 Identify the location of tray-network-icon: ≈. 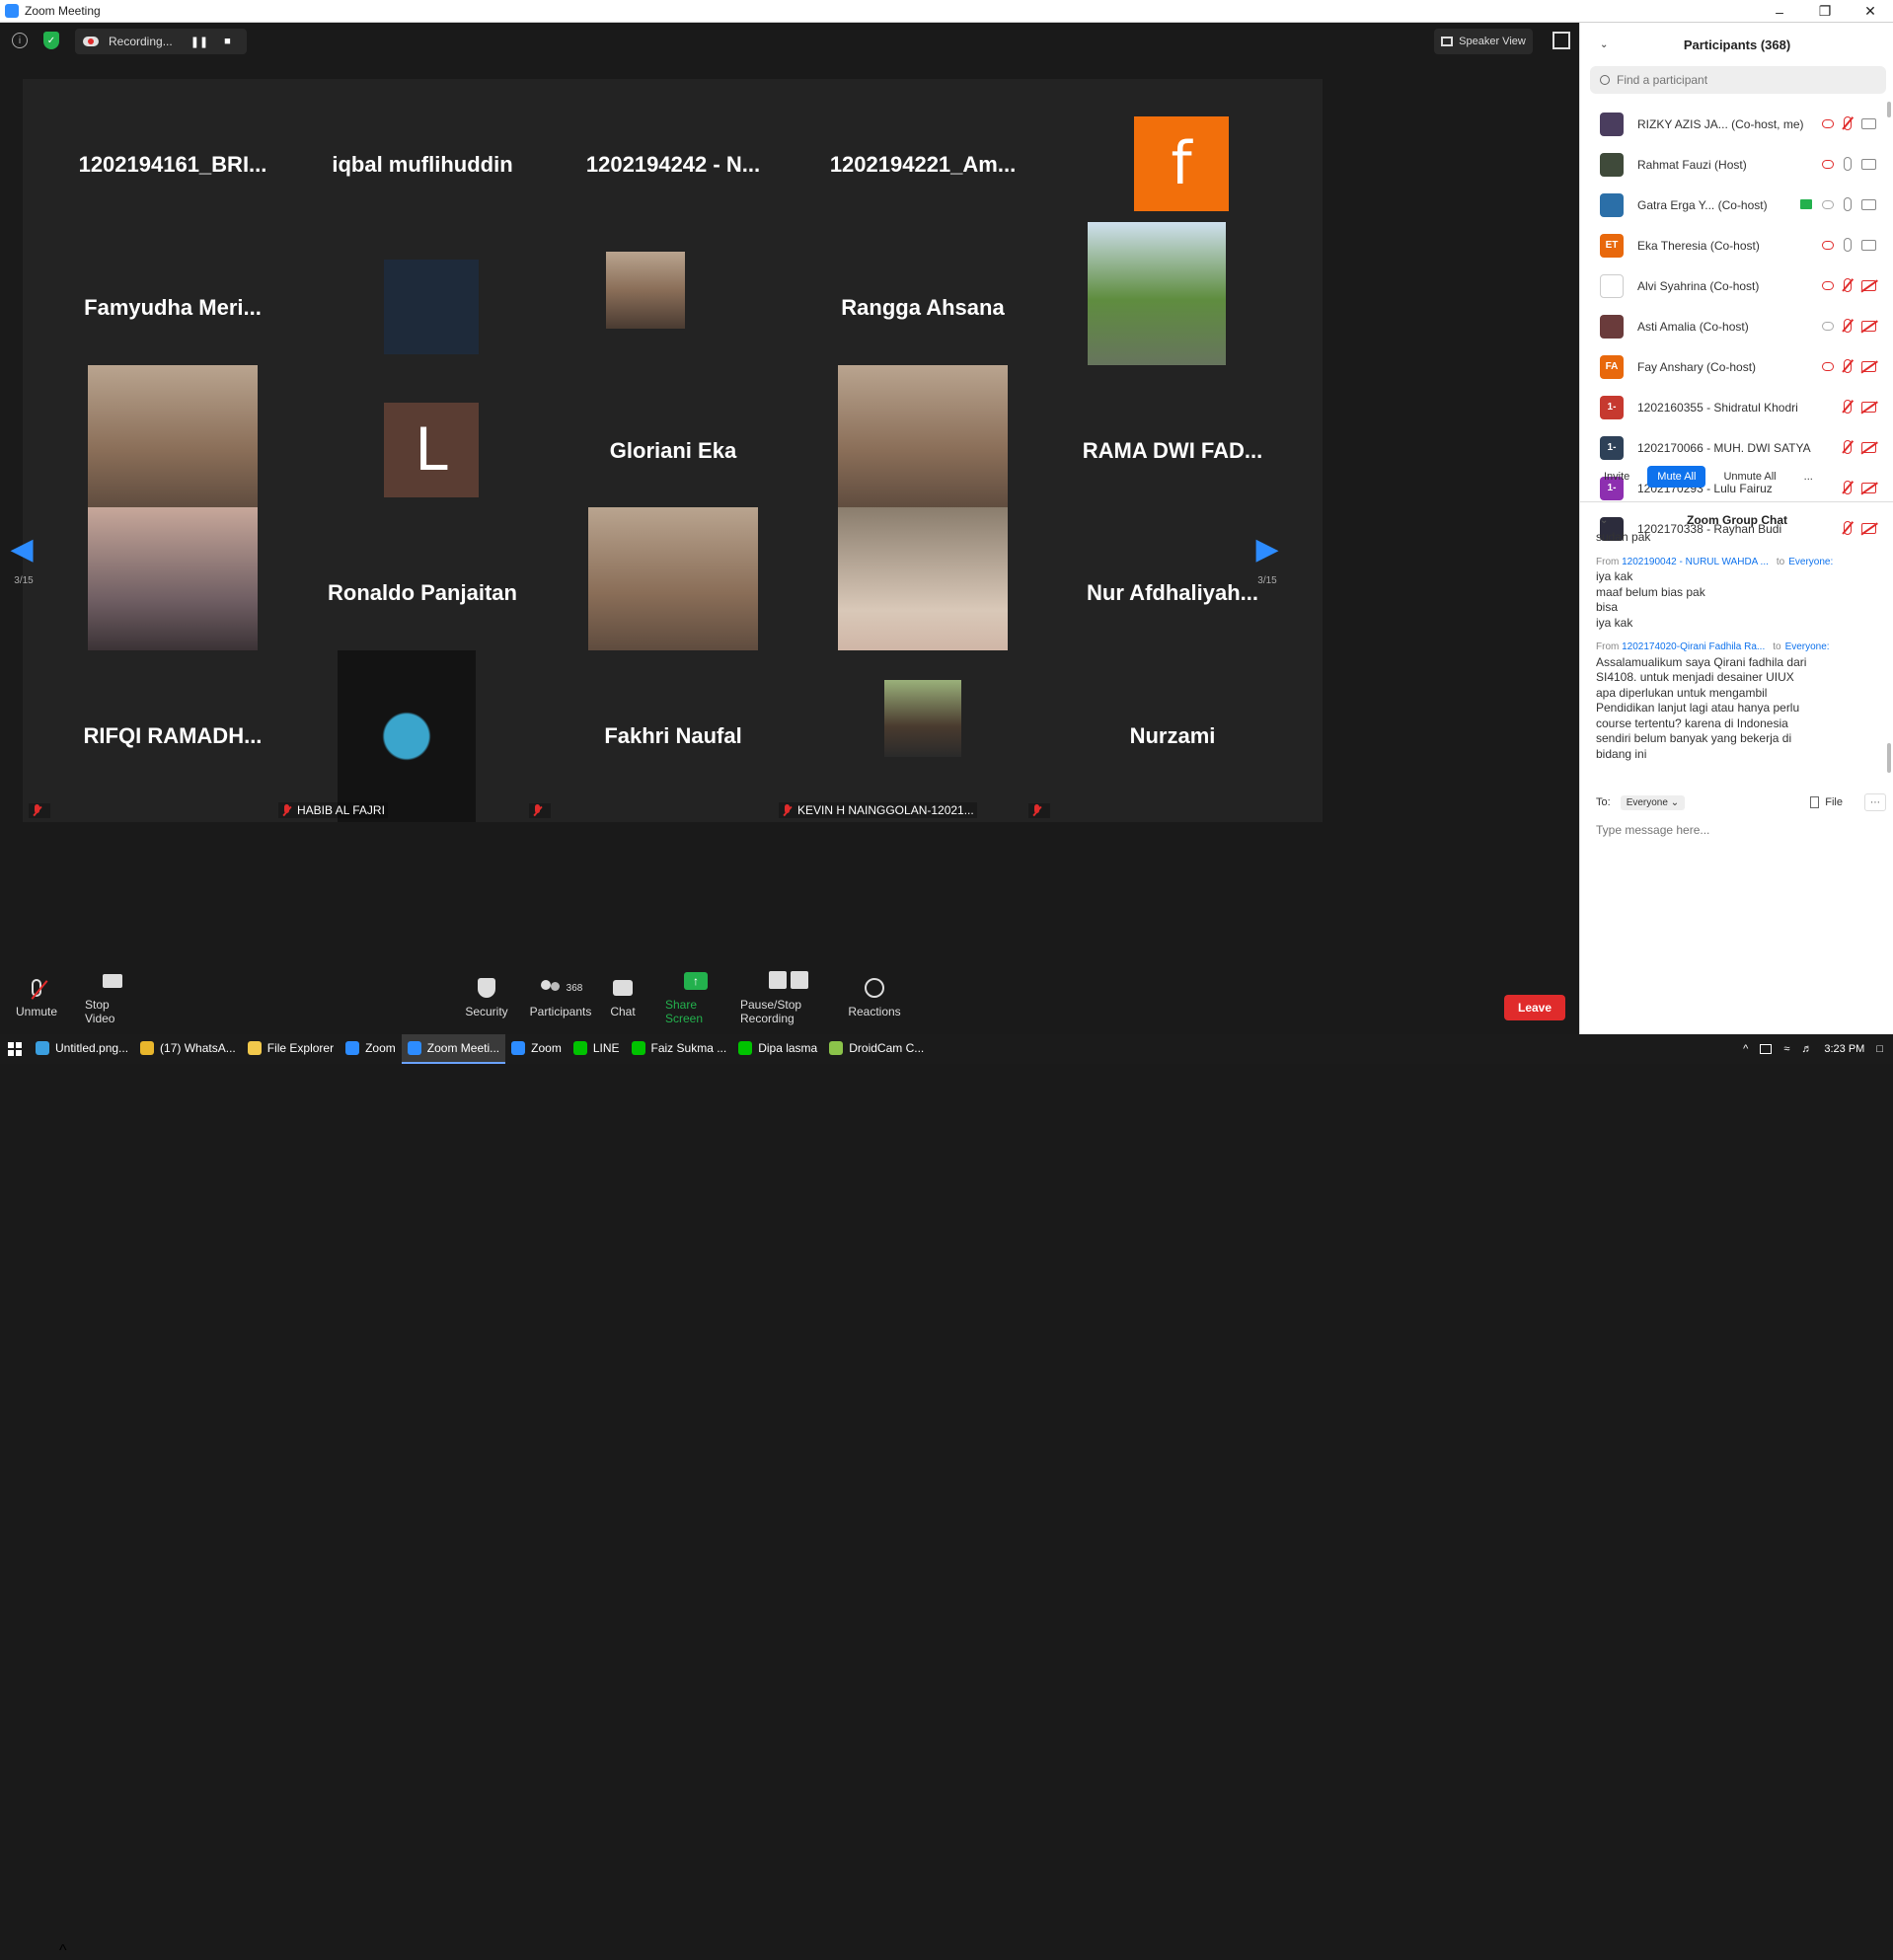
(1786, 1049).